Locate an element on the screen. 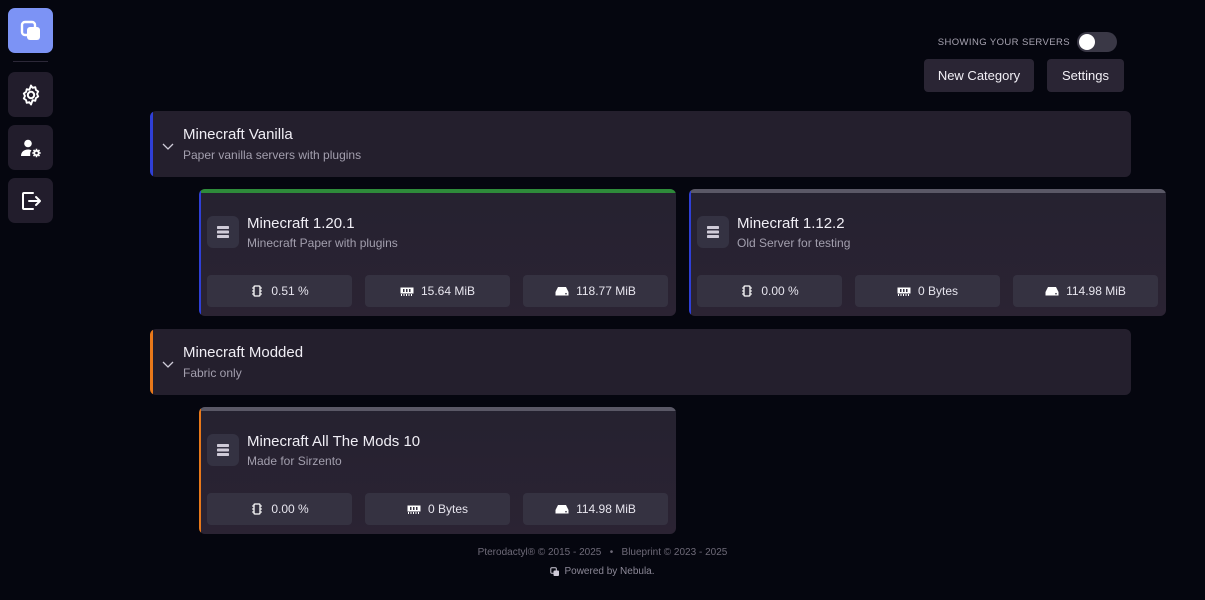 This screenshot has height=600, width=1205. sidebar-divider is located at coordinates (30, 61).